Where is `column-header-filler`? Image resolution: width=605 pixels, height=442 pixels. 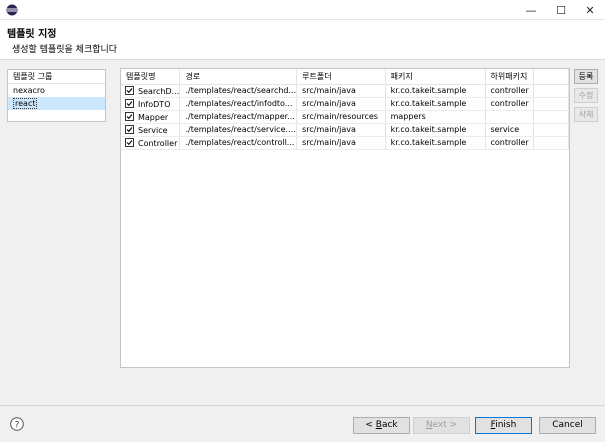 column-header-filler is located at coordinates (551, 77).